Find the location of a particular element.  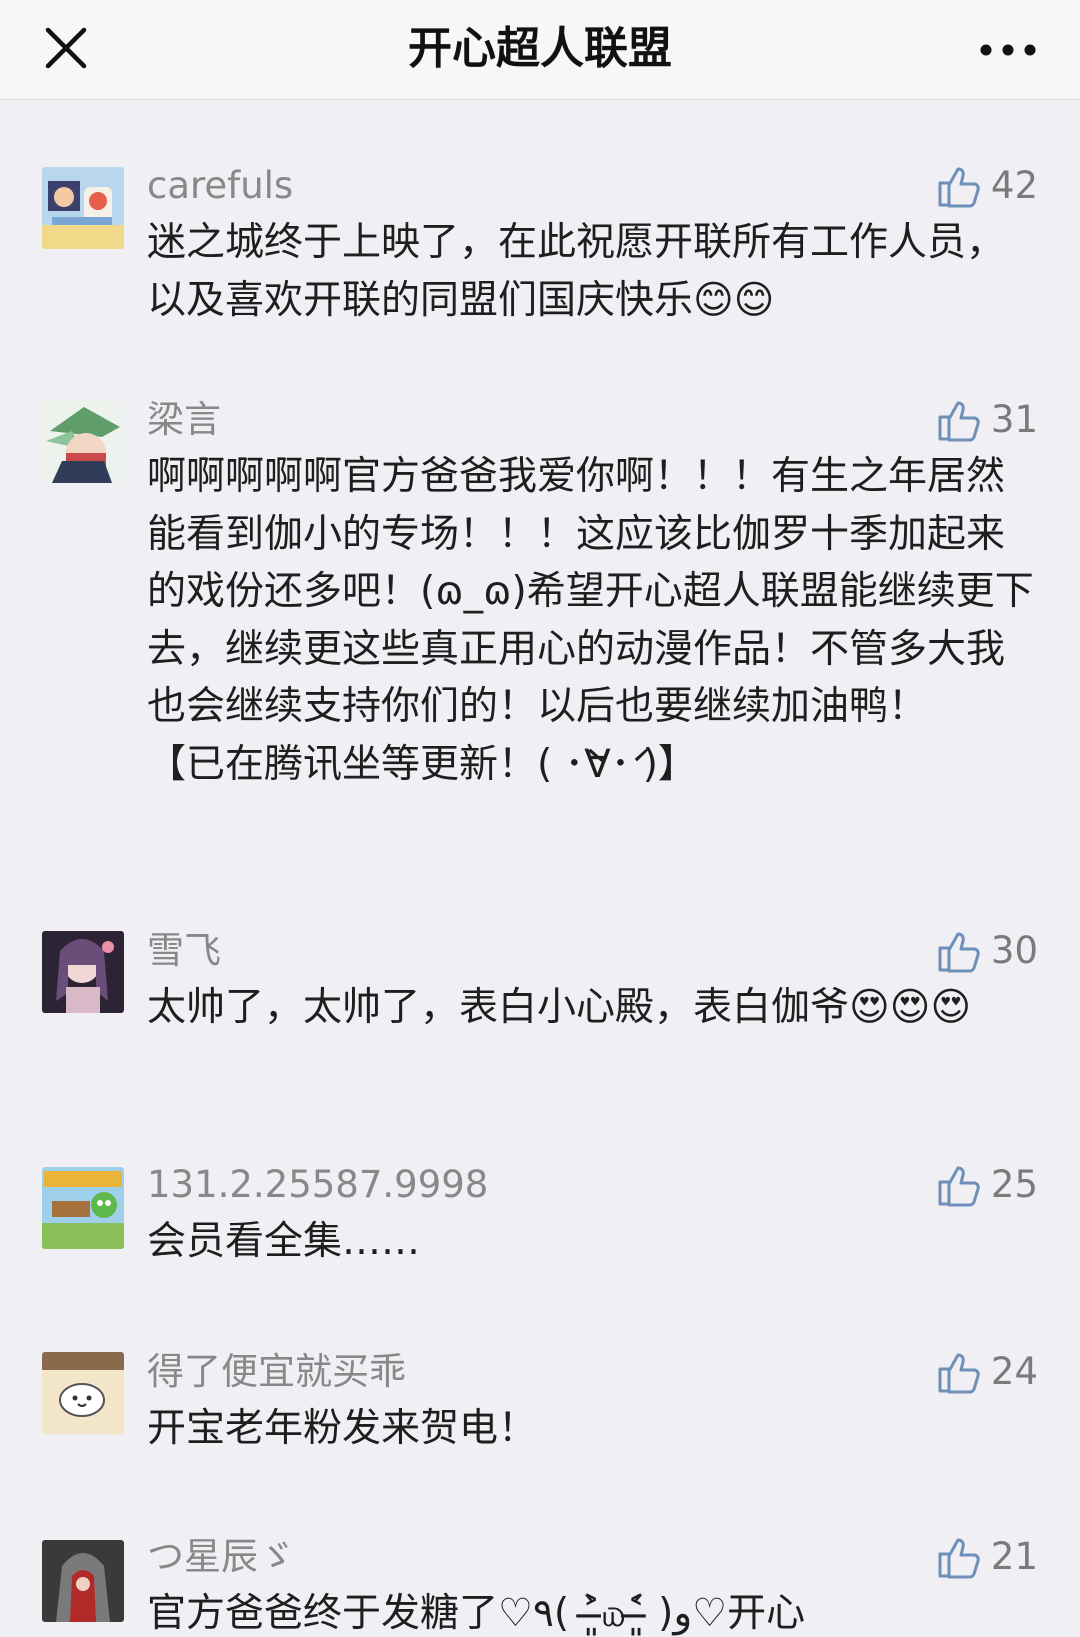

comment-username: 雪飞 is located at coordinates (184, 951).